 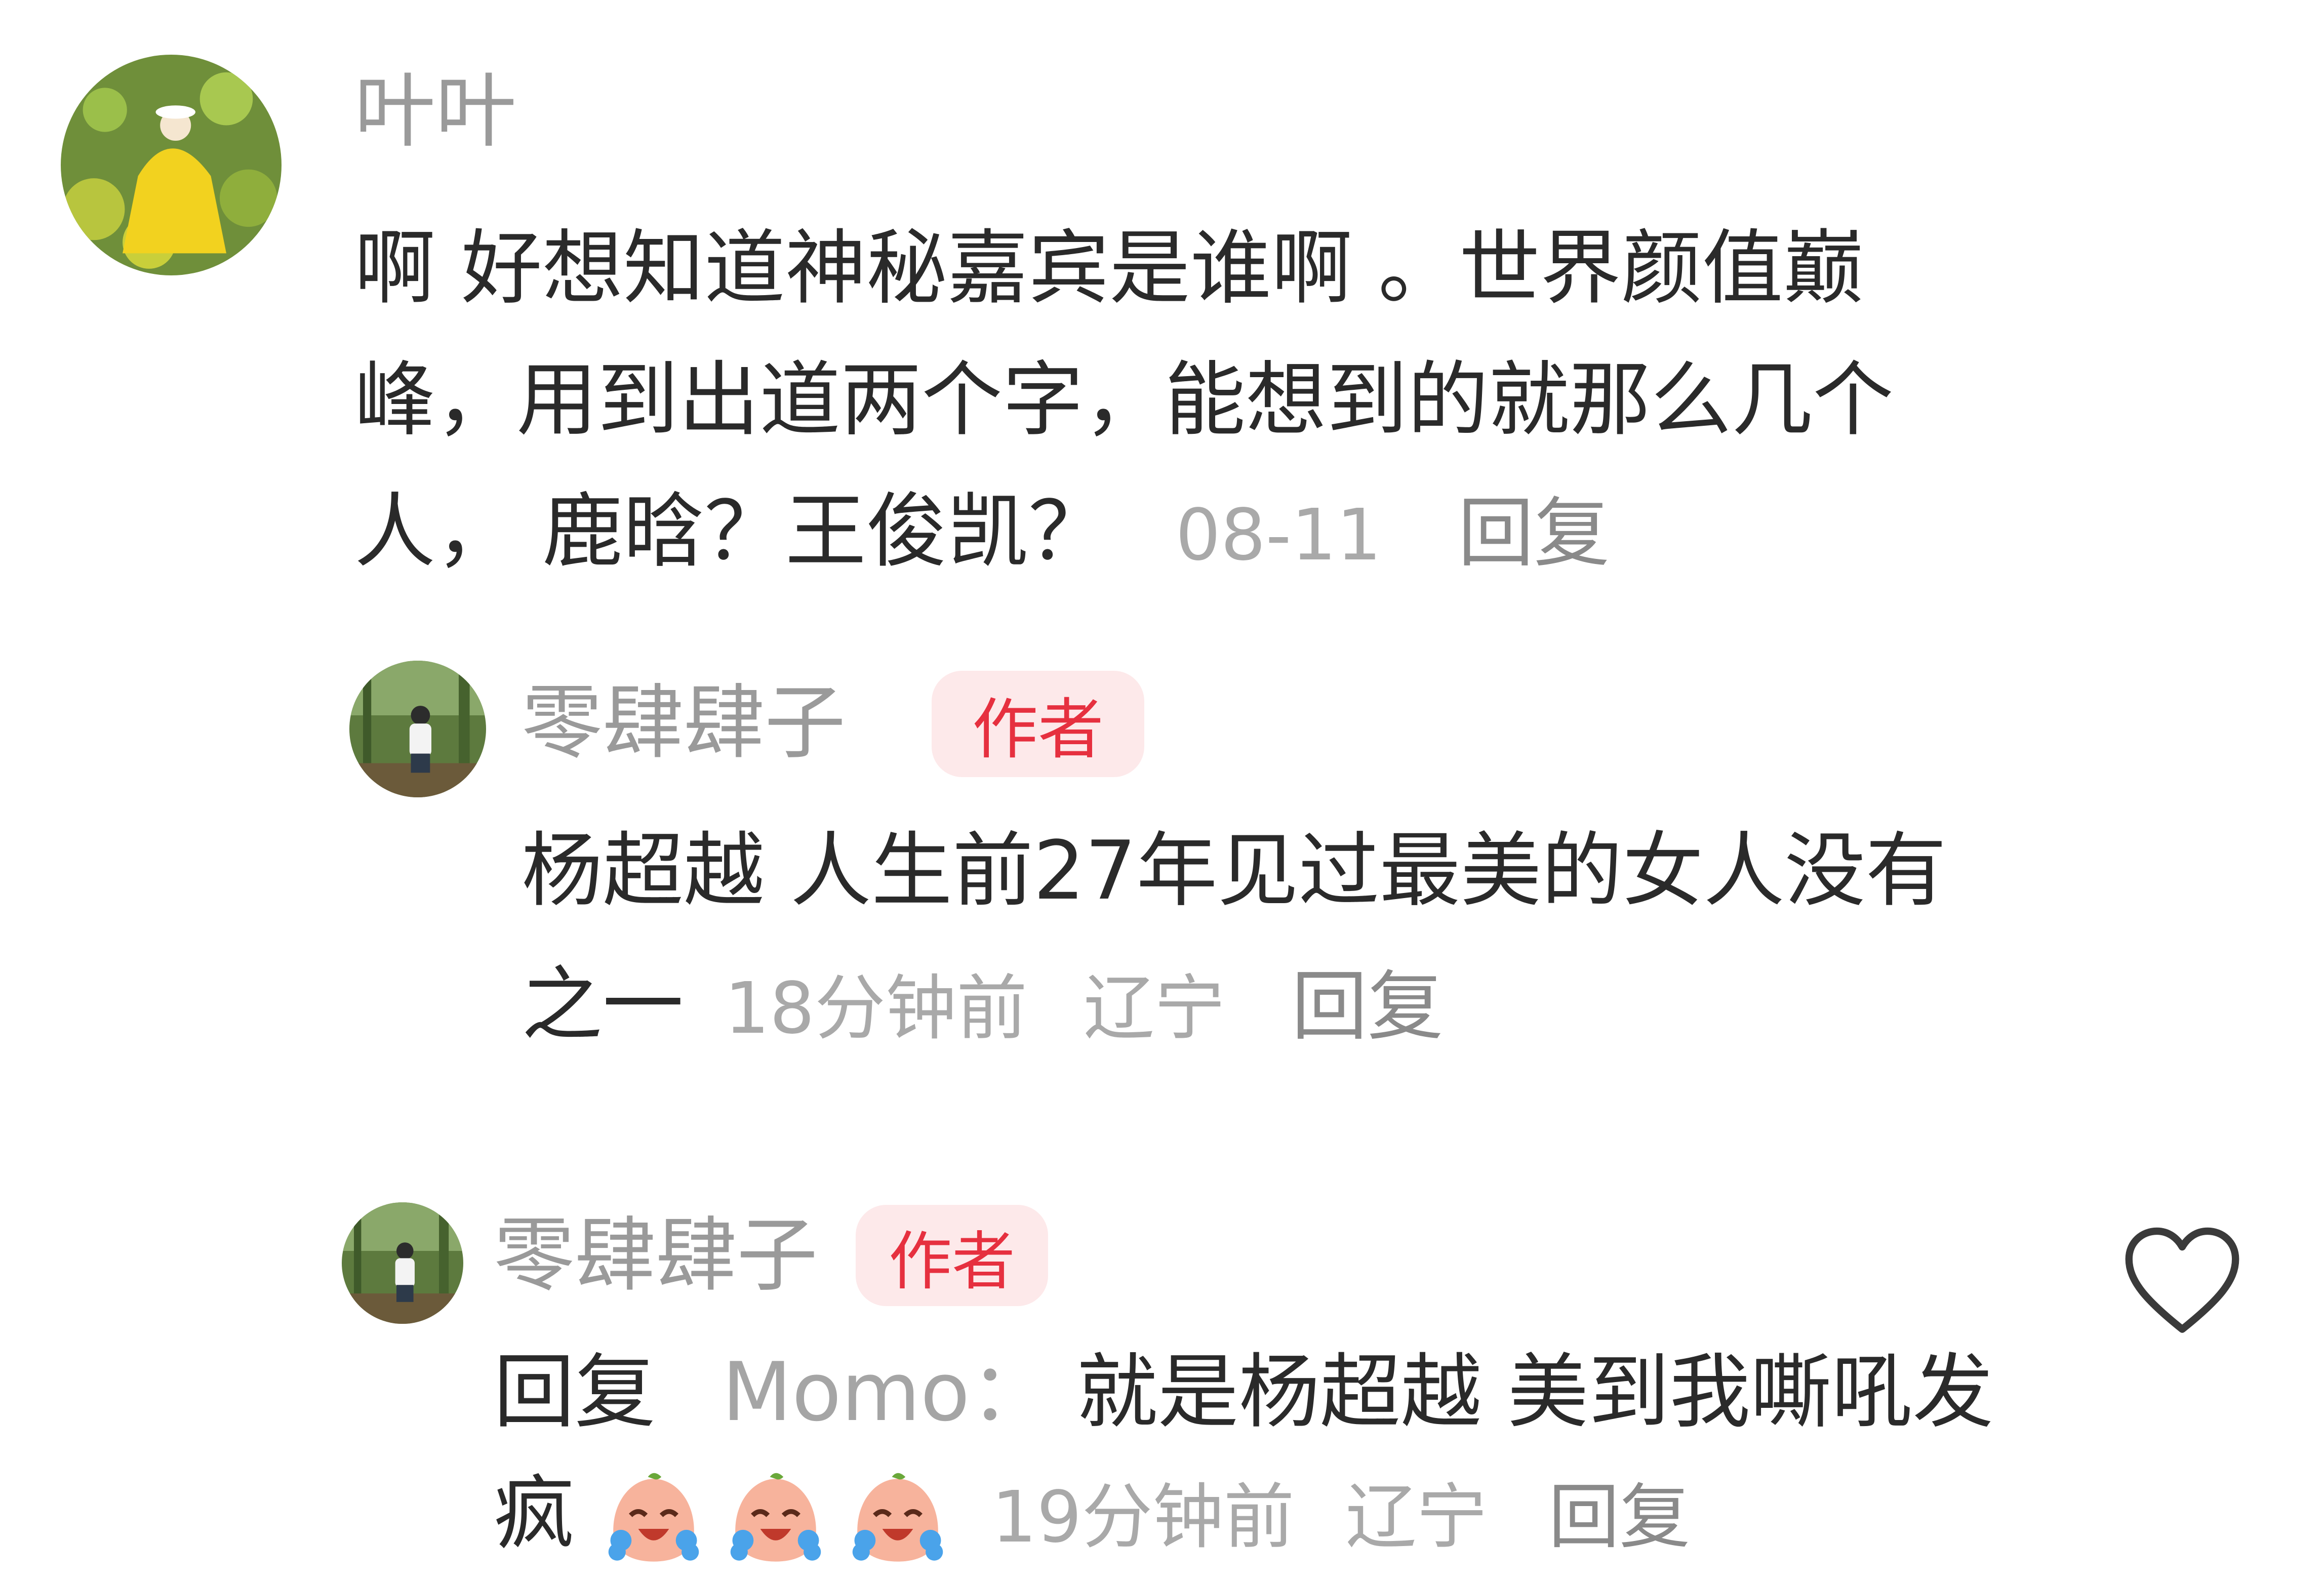 I want to click on like-button, so click(x=2182, y=1280).